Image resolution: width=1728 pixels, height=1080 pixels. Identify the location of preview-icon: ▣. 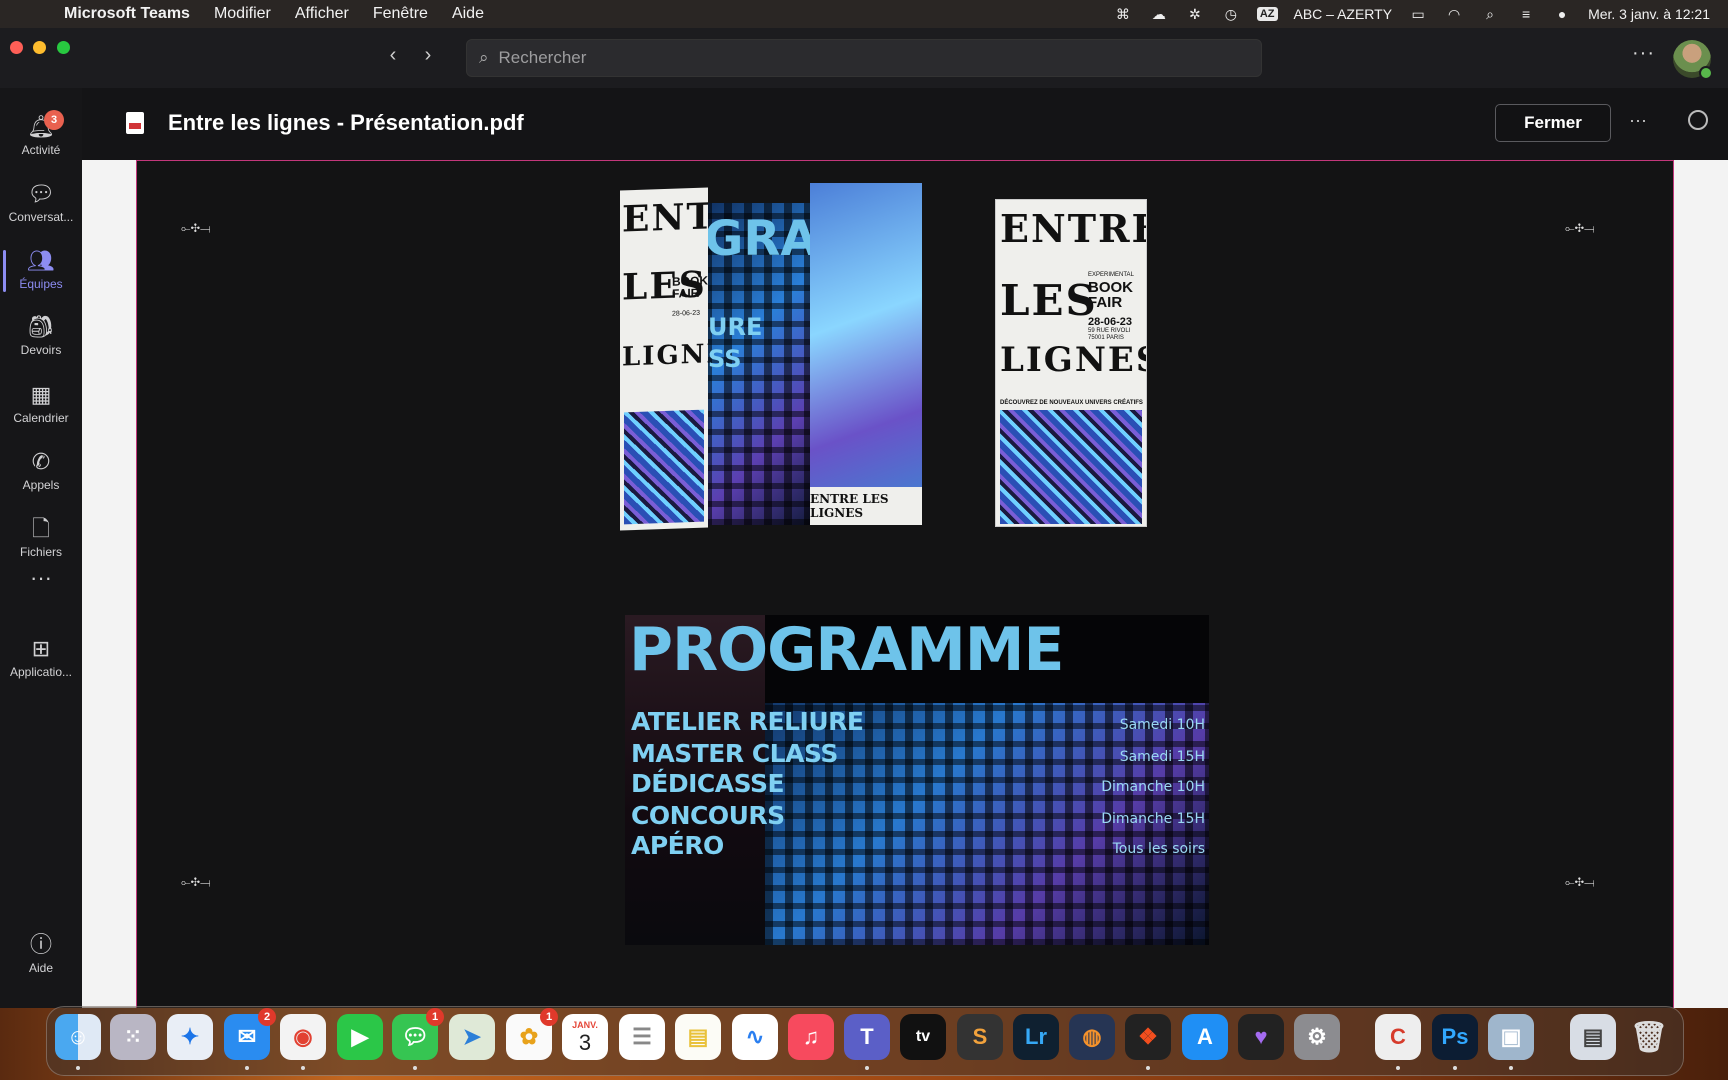
(1511, 1037).